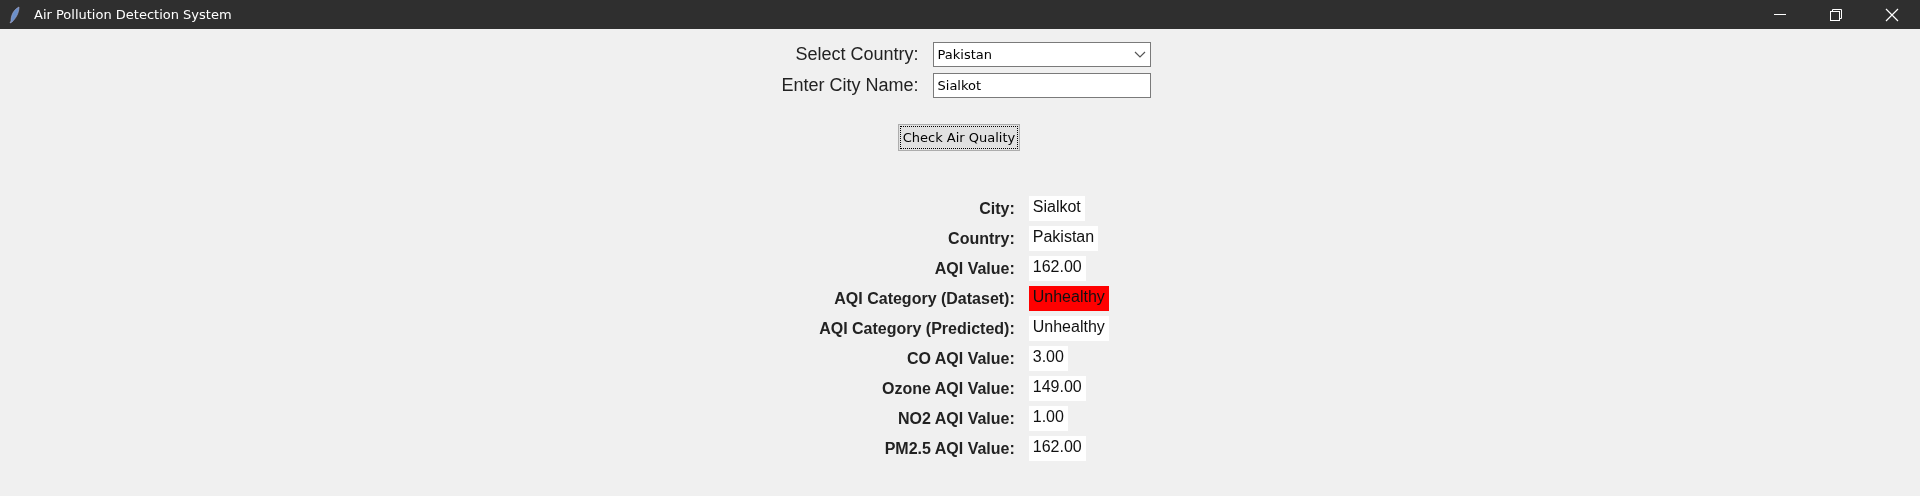 This screenshot has height=496, width=1920. I want to click on result-value: Sialkot, so click(1056, 208).